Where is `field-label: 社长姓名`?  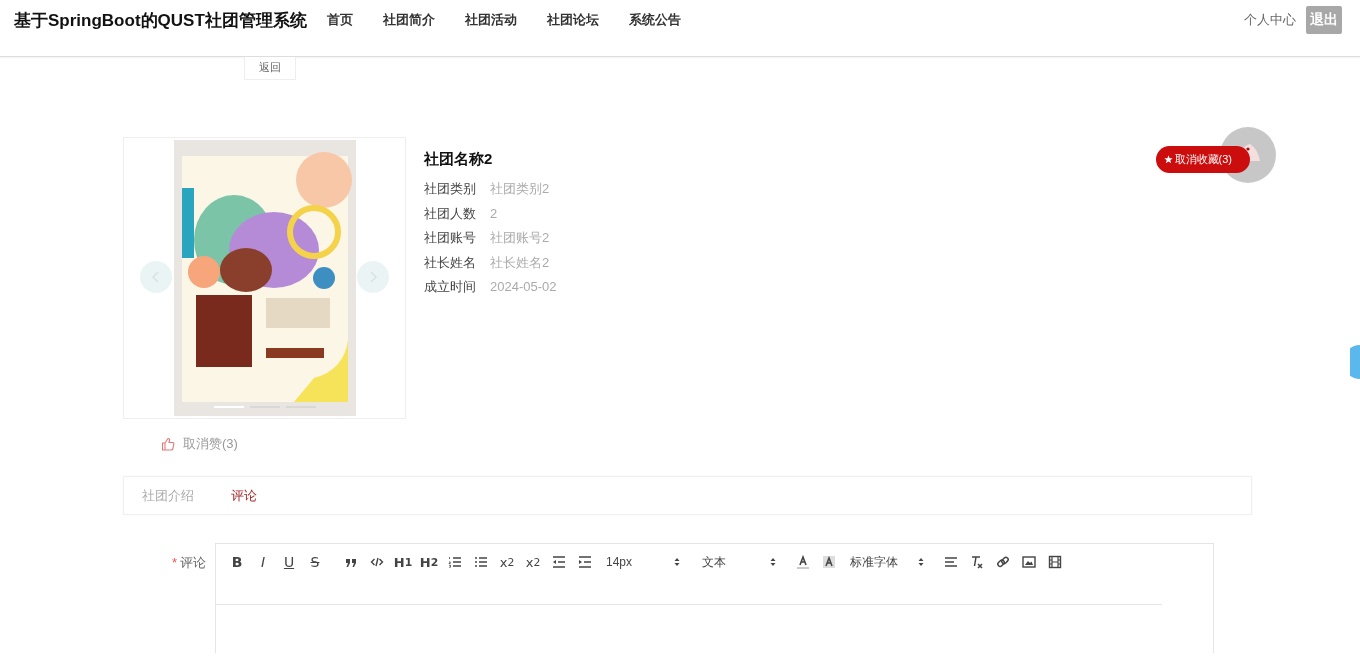
field-label: 社长姓名 is located at coordinates (450, 262).